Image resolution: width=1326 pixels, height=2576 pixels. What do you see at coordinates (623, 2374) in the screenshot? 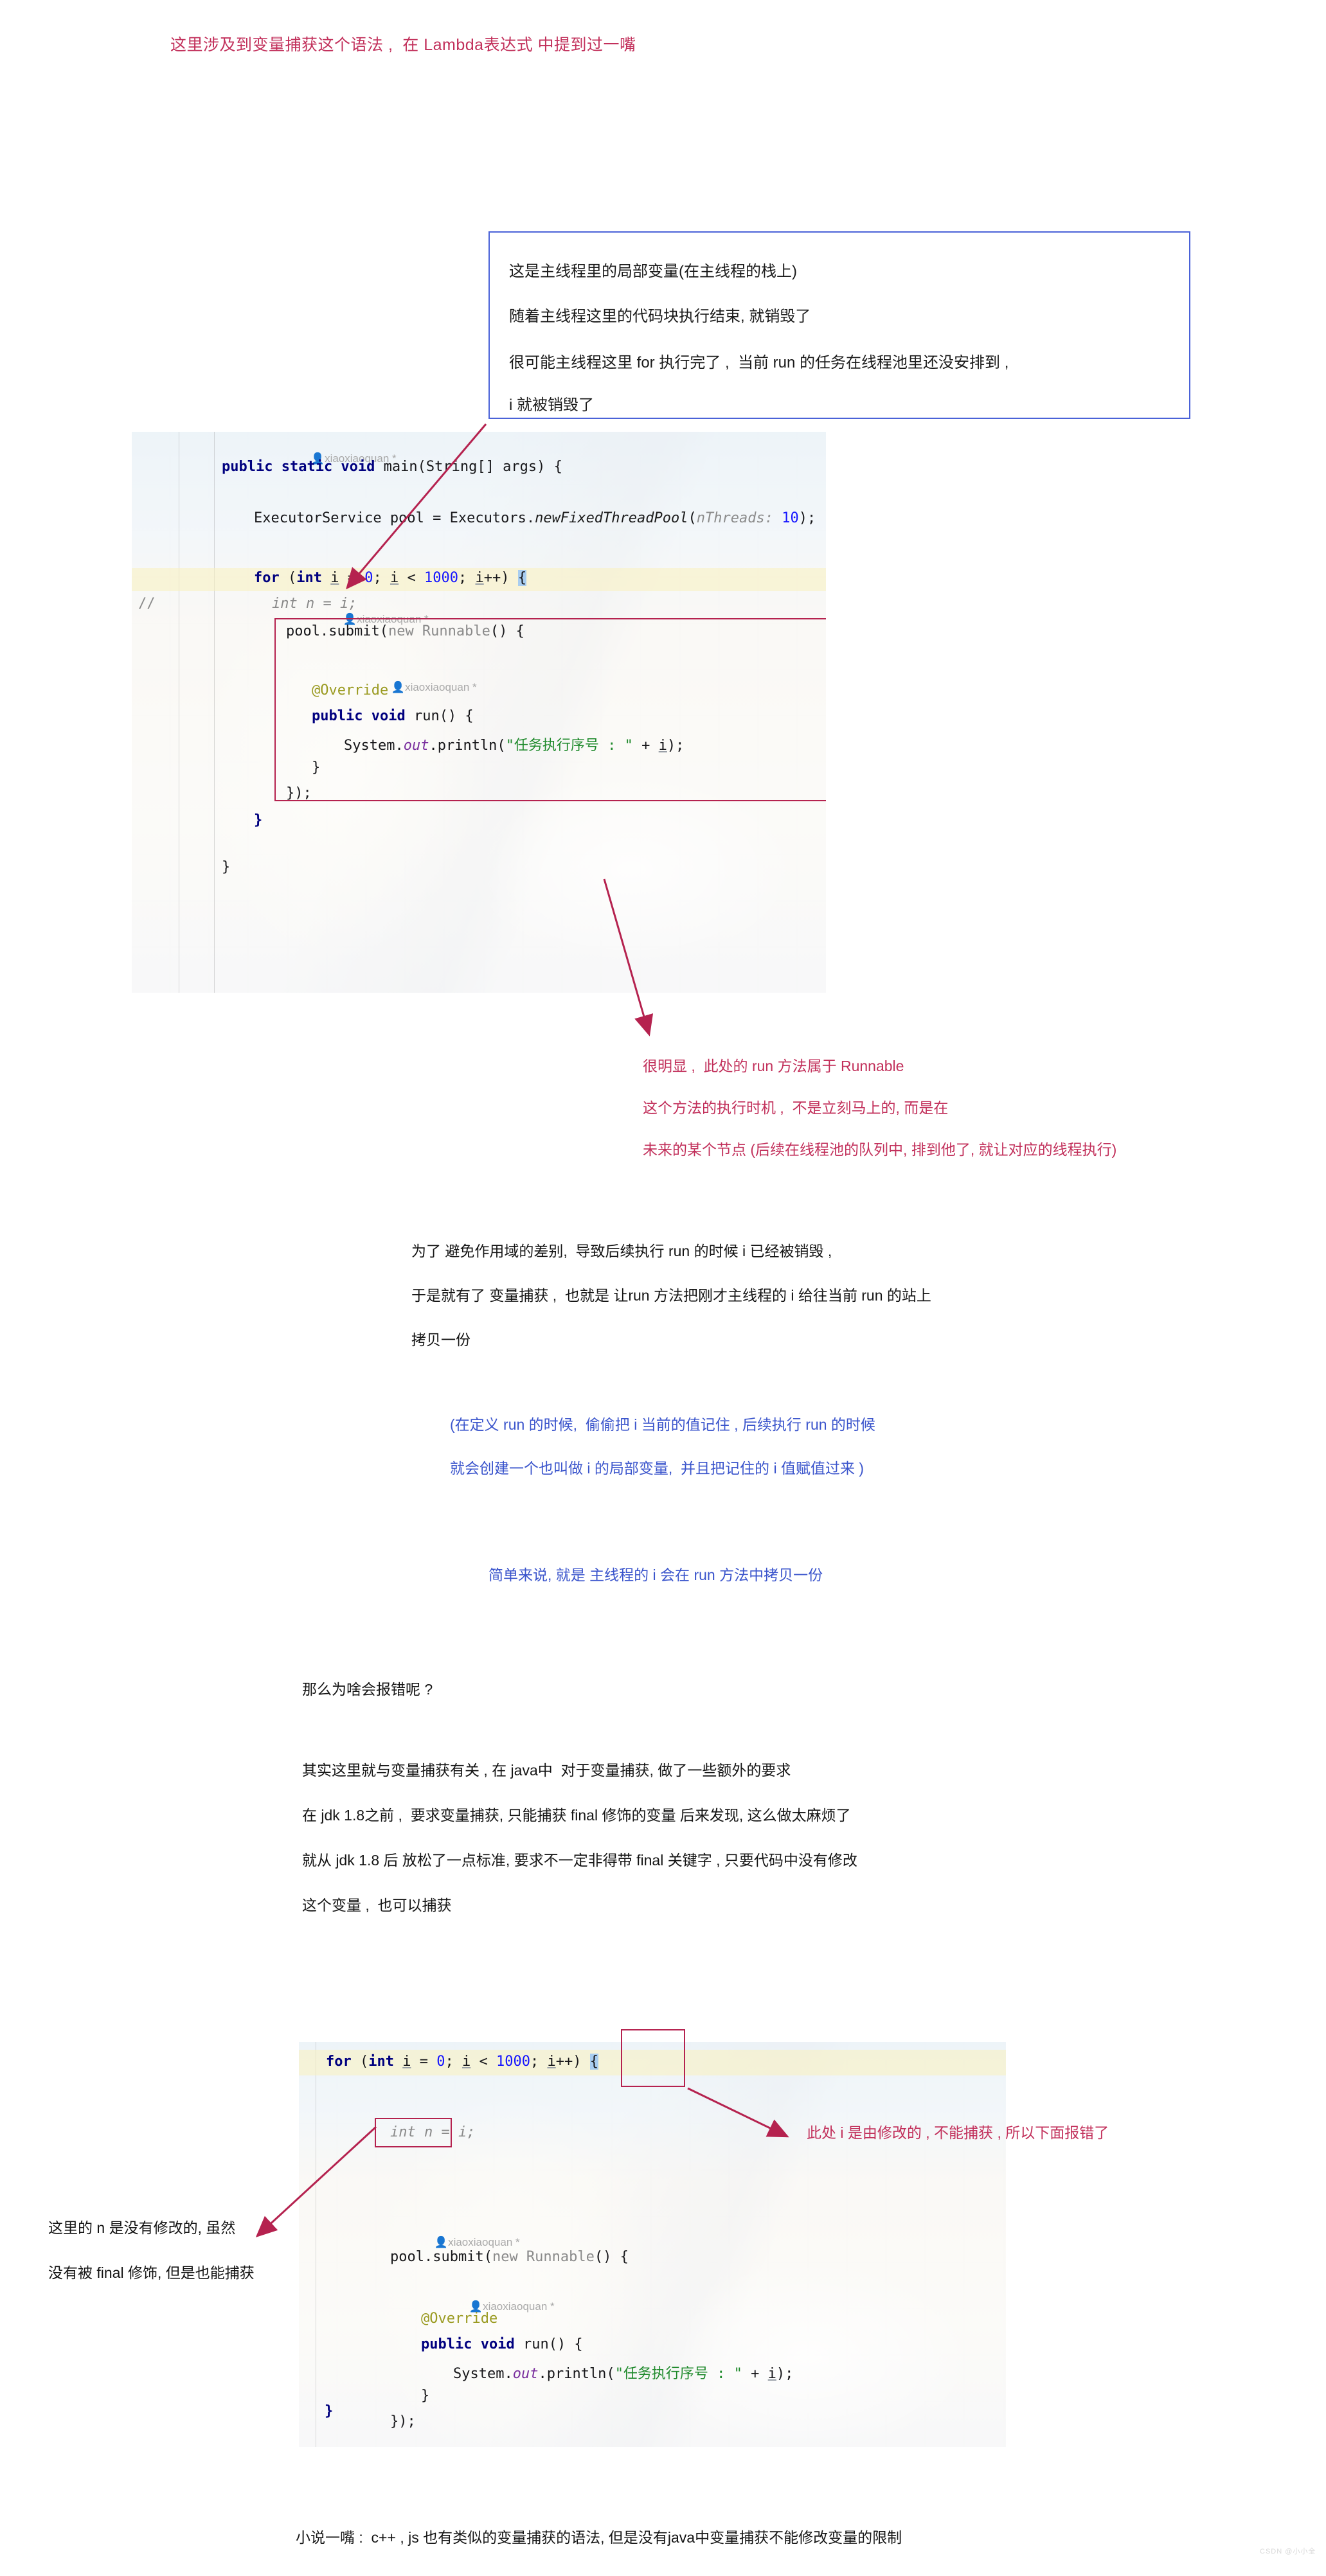
I see `code2-line-println: System.out.println("任务执行序号 : " + i);` at bounding box center [623, 2374].